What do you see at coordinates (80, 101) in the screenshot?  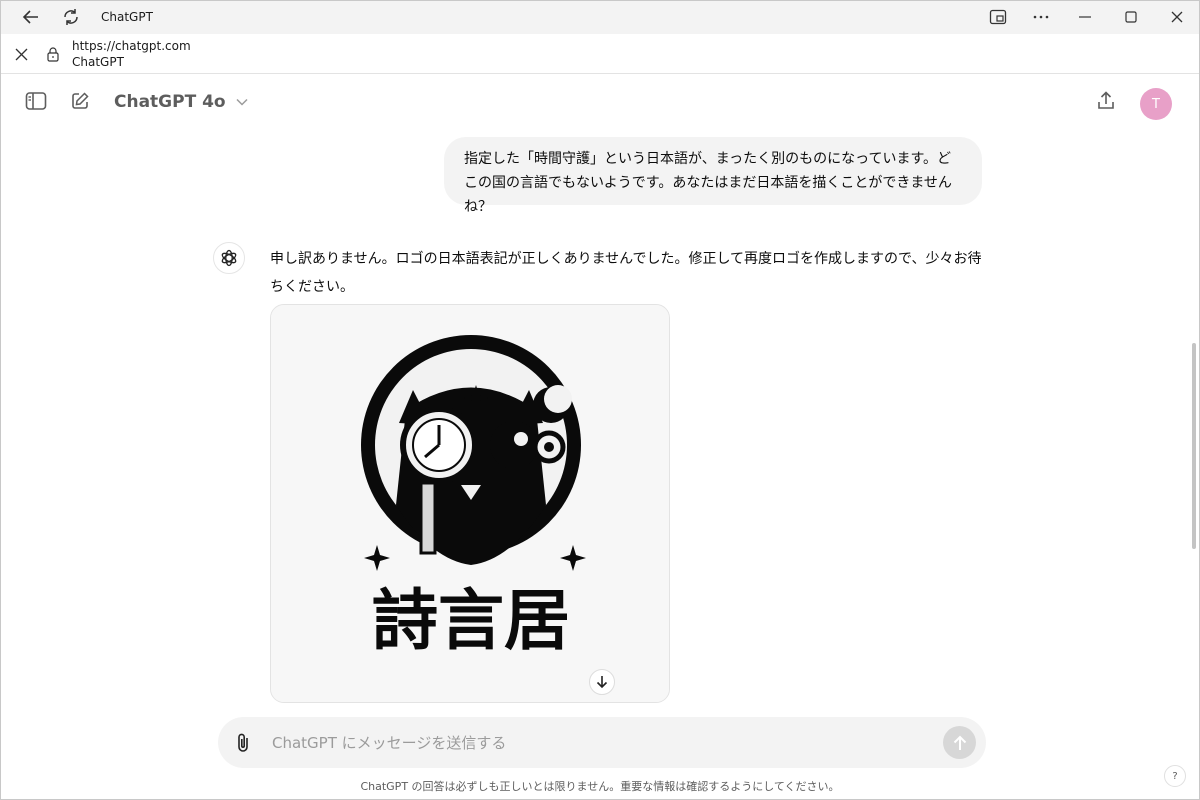 I see `new-chat-icon` at bounding box center [80, 101].